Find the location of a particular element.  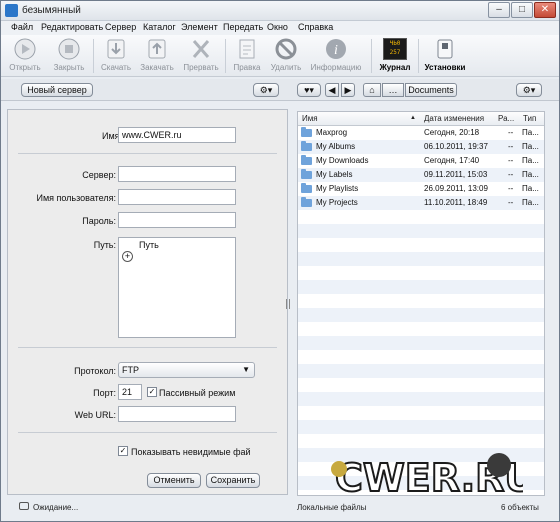

file-name: My Playlists is located at coordinates (337, 188).